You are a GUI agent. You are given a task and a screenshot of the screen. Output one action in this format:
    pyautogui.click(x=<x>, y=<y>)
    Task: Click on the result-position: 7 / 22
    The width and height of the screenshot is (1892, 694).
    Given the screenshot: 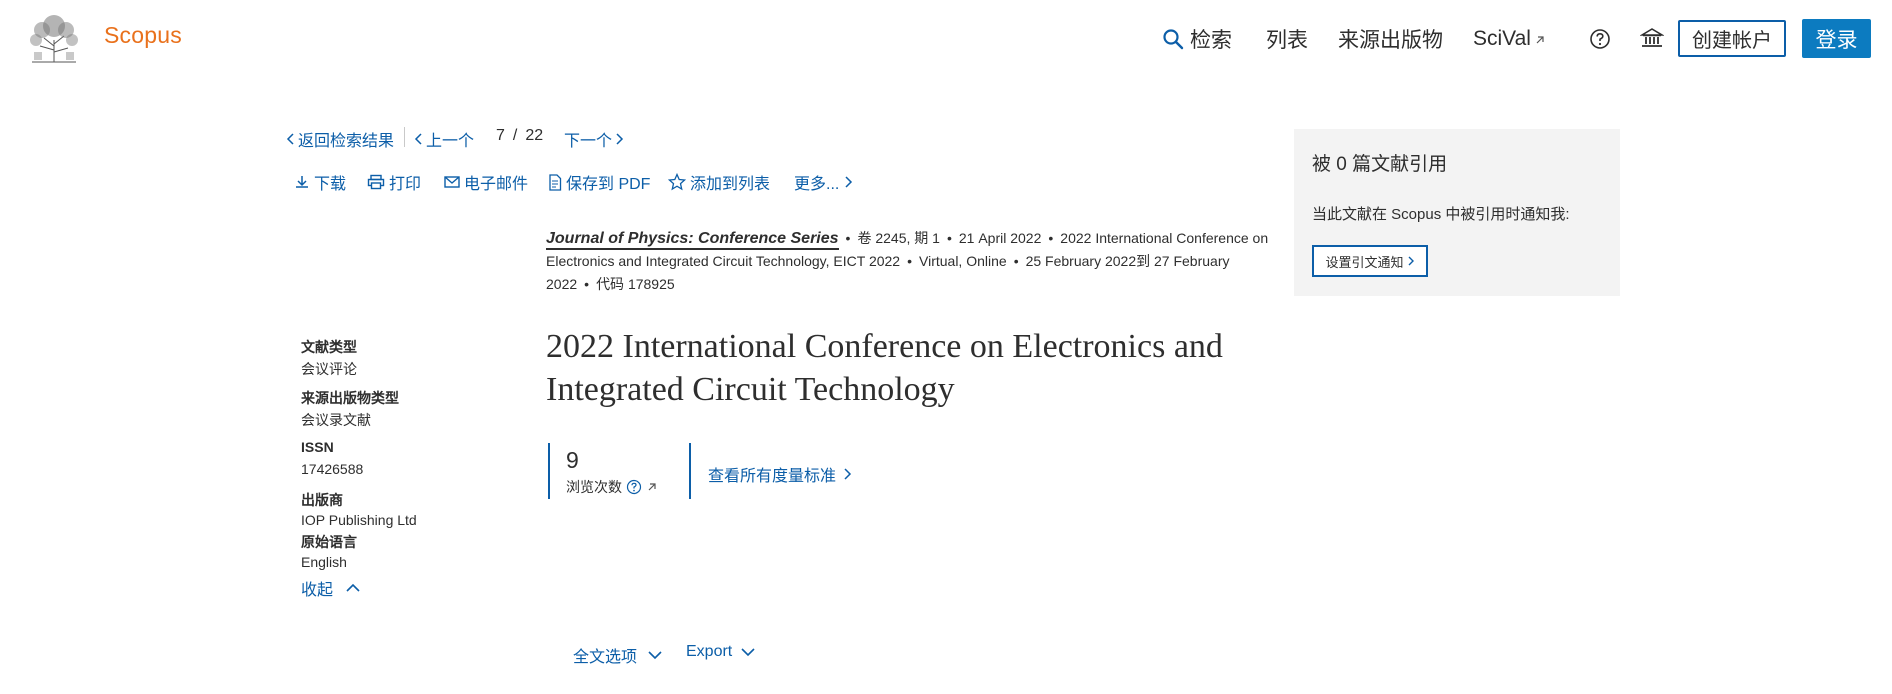 What is the action you would take?
    pyautogui.click(x=519, y=136)
    